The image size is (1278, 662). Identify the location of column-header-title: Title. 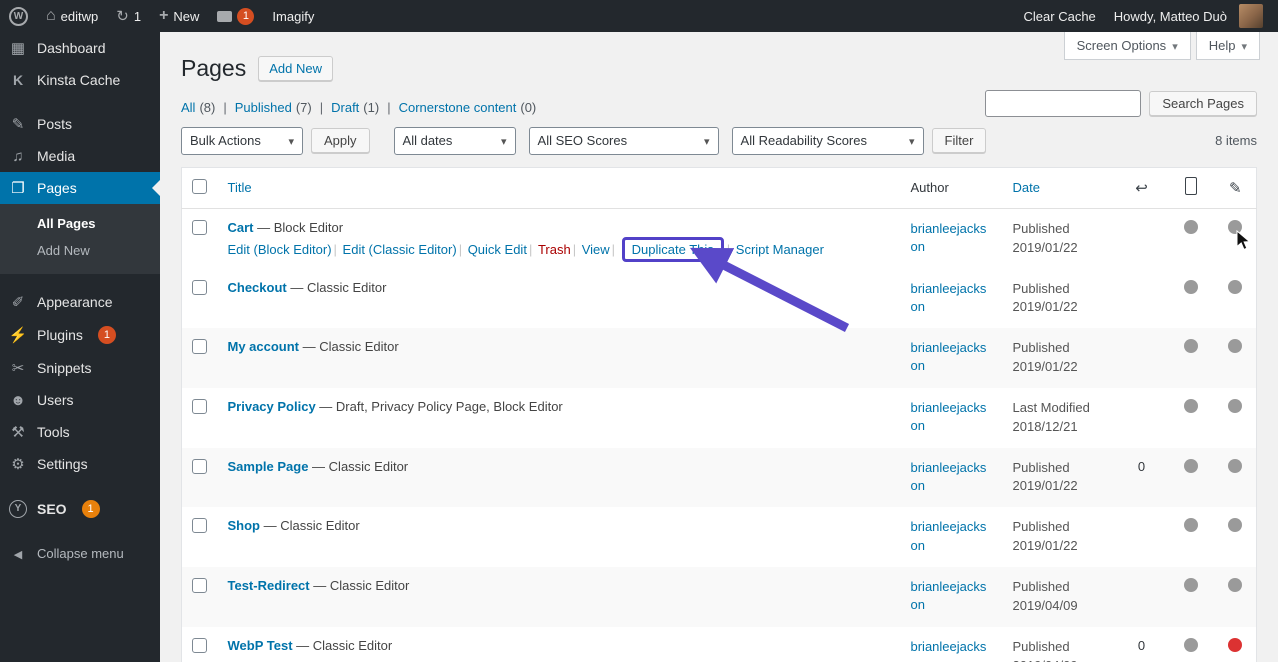
(240, 187).